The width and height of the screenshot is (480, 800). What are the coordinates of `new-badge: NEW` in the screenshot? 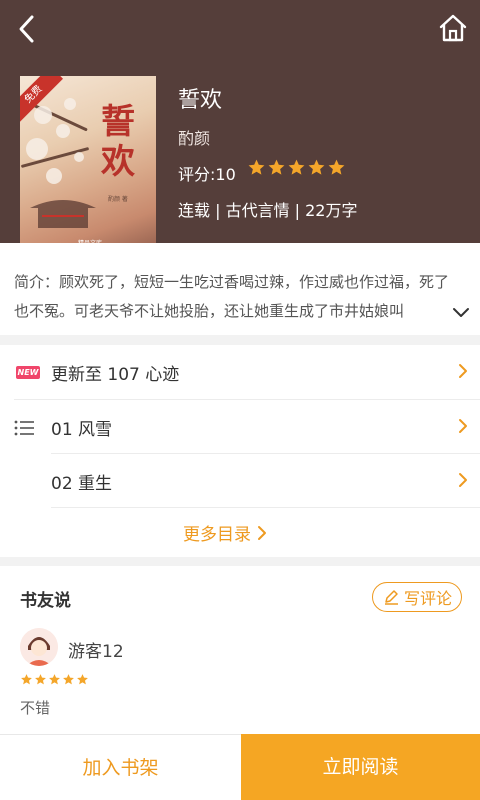 It's located at (28, 372).